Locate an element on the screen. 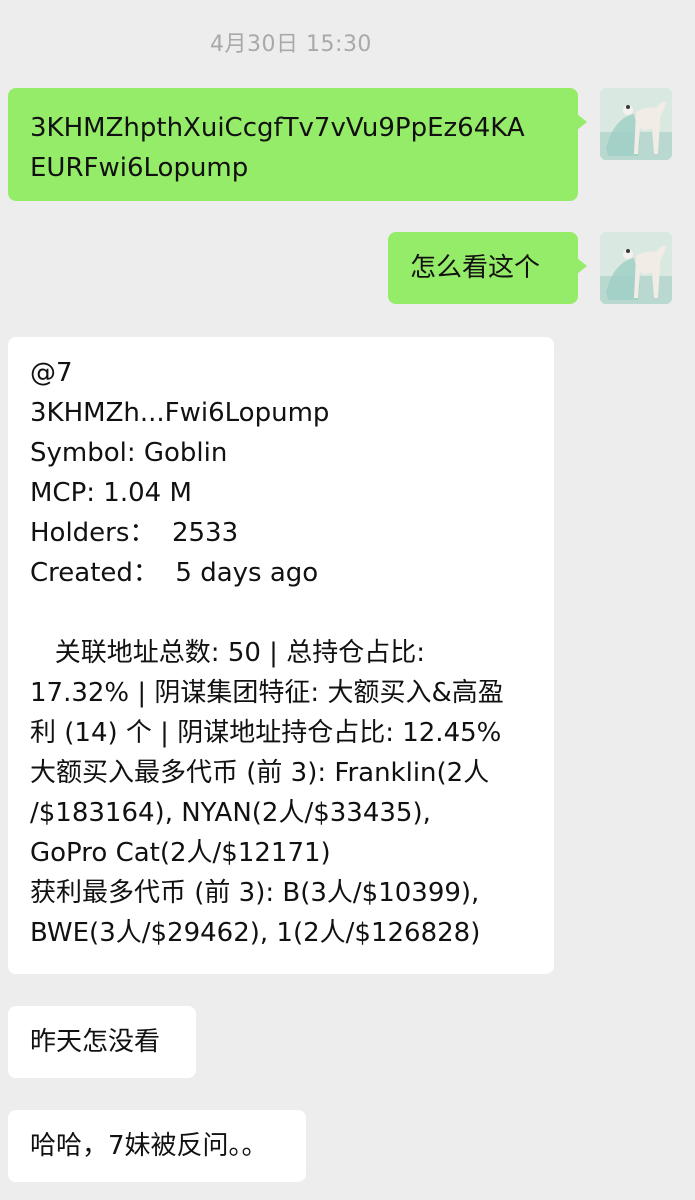 The height and width of the screenshot is (1200, 695). message-text-line: 3KHMZh...Fwi6Lopump is located at coordinates (180, 413).